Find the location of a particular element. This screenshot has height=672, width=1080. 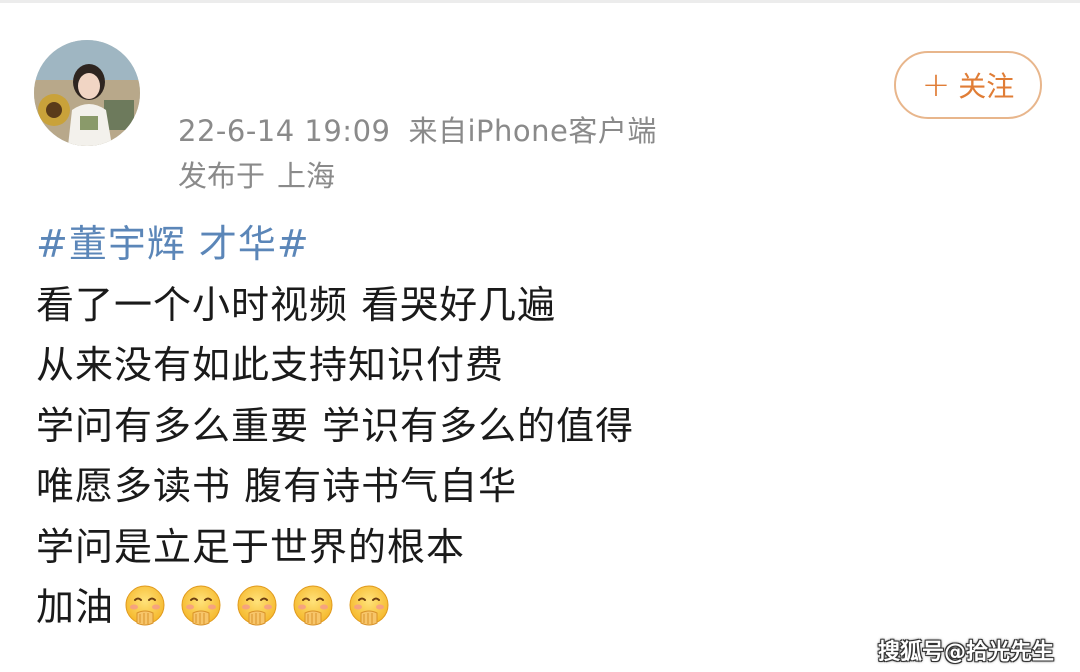

post-line: 看了一个小时视频 看哭好几遍 is located at coordinates (296, 304).